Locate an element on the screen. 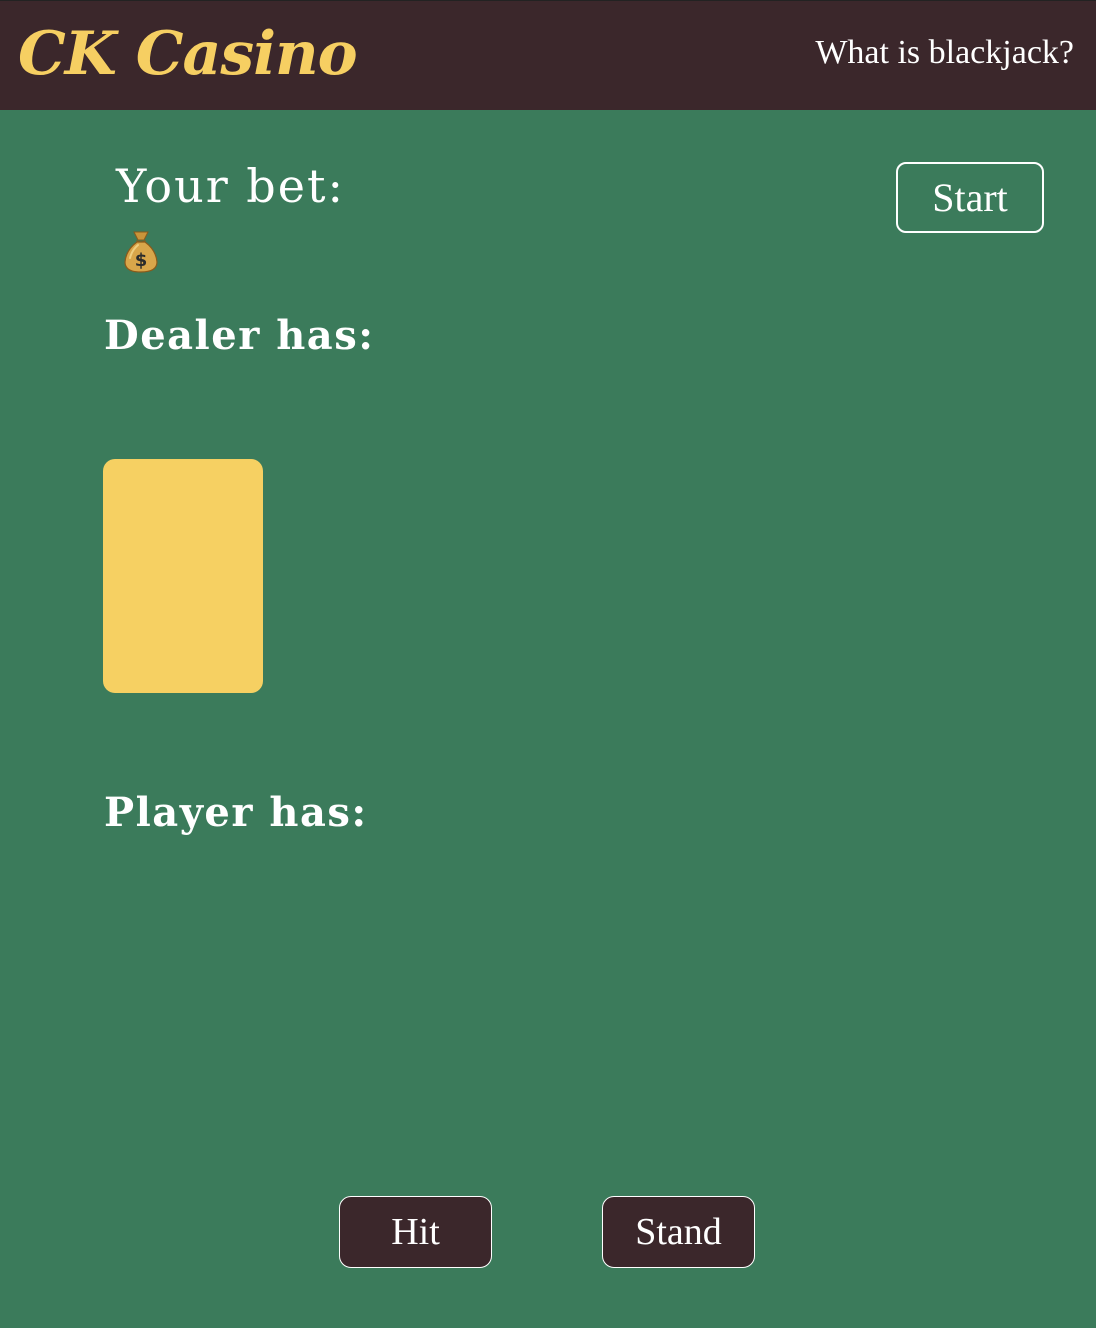  stand-button: Stand is located at coordinates (678, 1232).